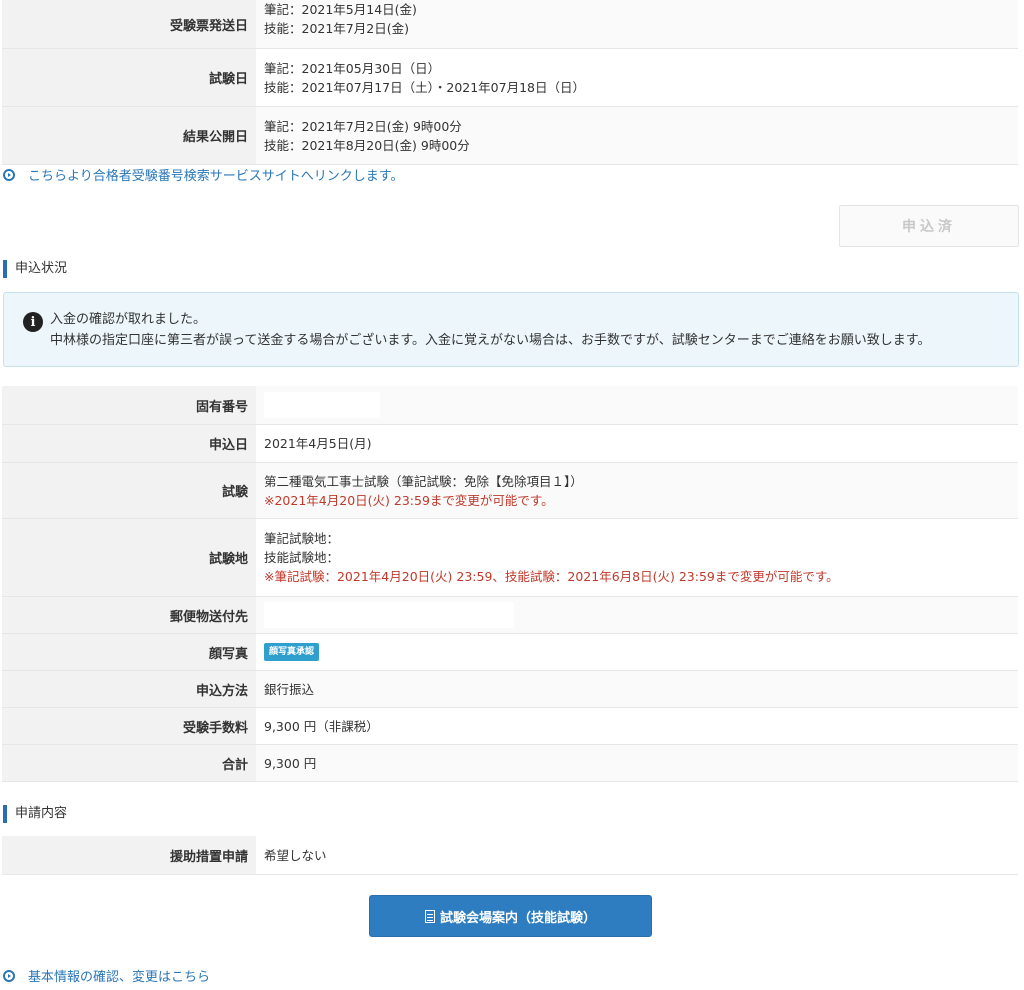 Image resolution: width=1024 pixels, height=990 pixels. I want to click on detail-row-method: 申込方法 銀行振込, so click(510, 688).